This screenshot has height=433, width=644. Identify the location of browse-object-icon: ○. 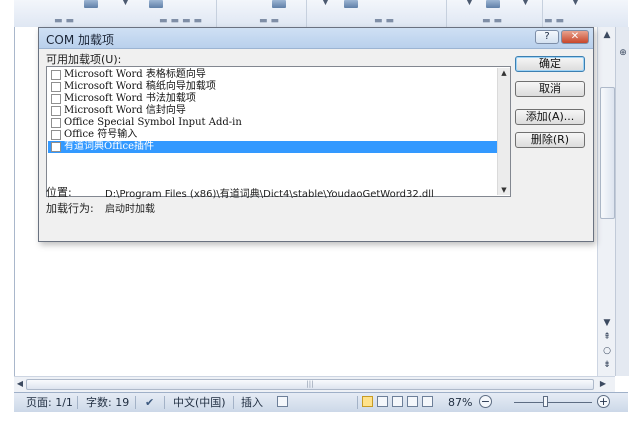
(607, 351).